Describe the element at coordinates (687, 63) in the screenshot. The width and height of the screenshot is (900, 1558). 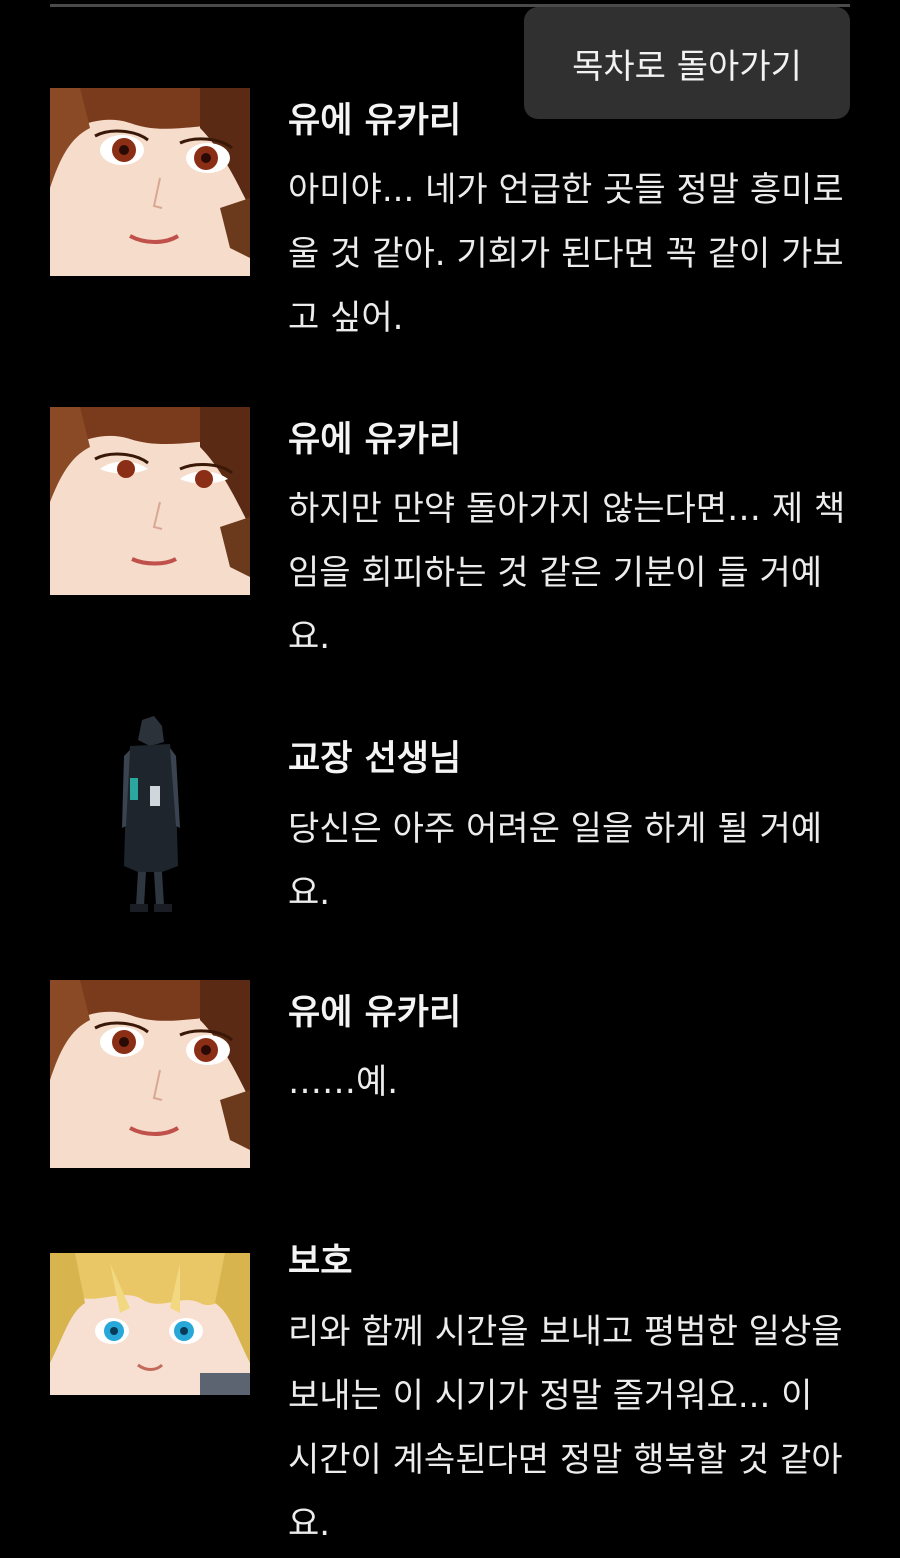
I see `back-to-toc-button: 목차로 돌아가기` at that location.